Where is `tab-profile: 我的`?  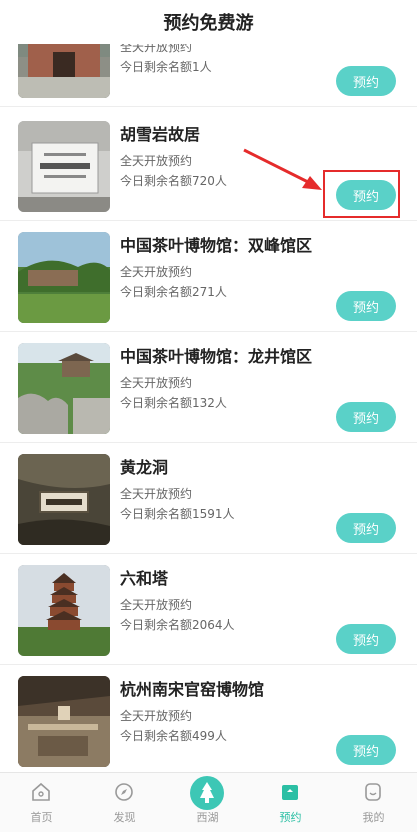
tab-profile: 我的 is located at coordinates (373, 802).